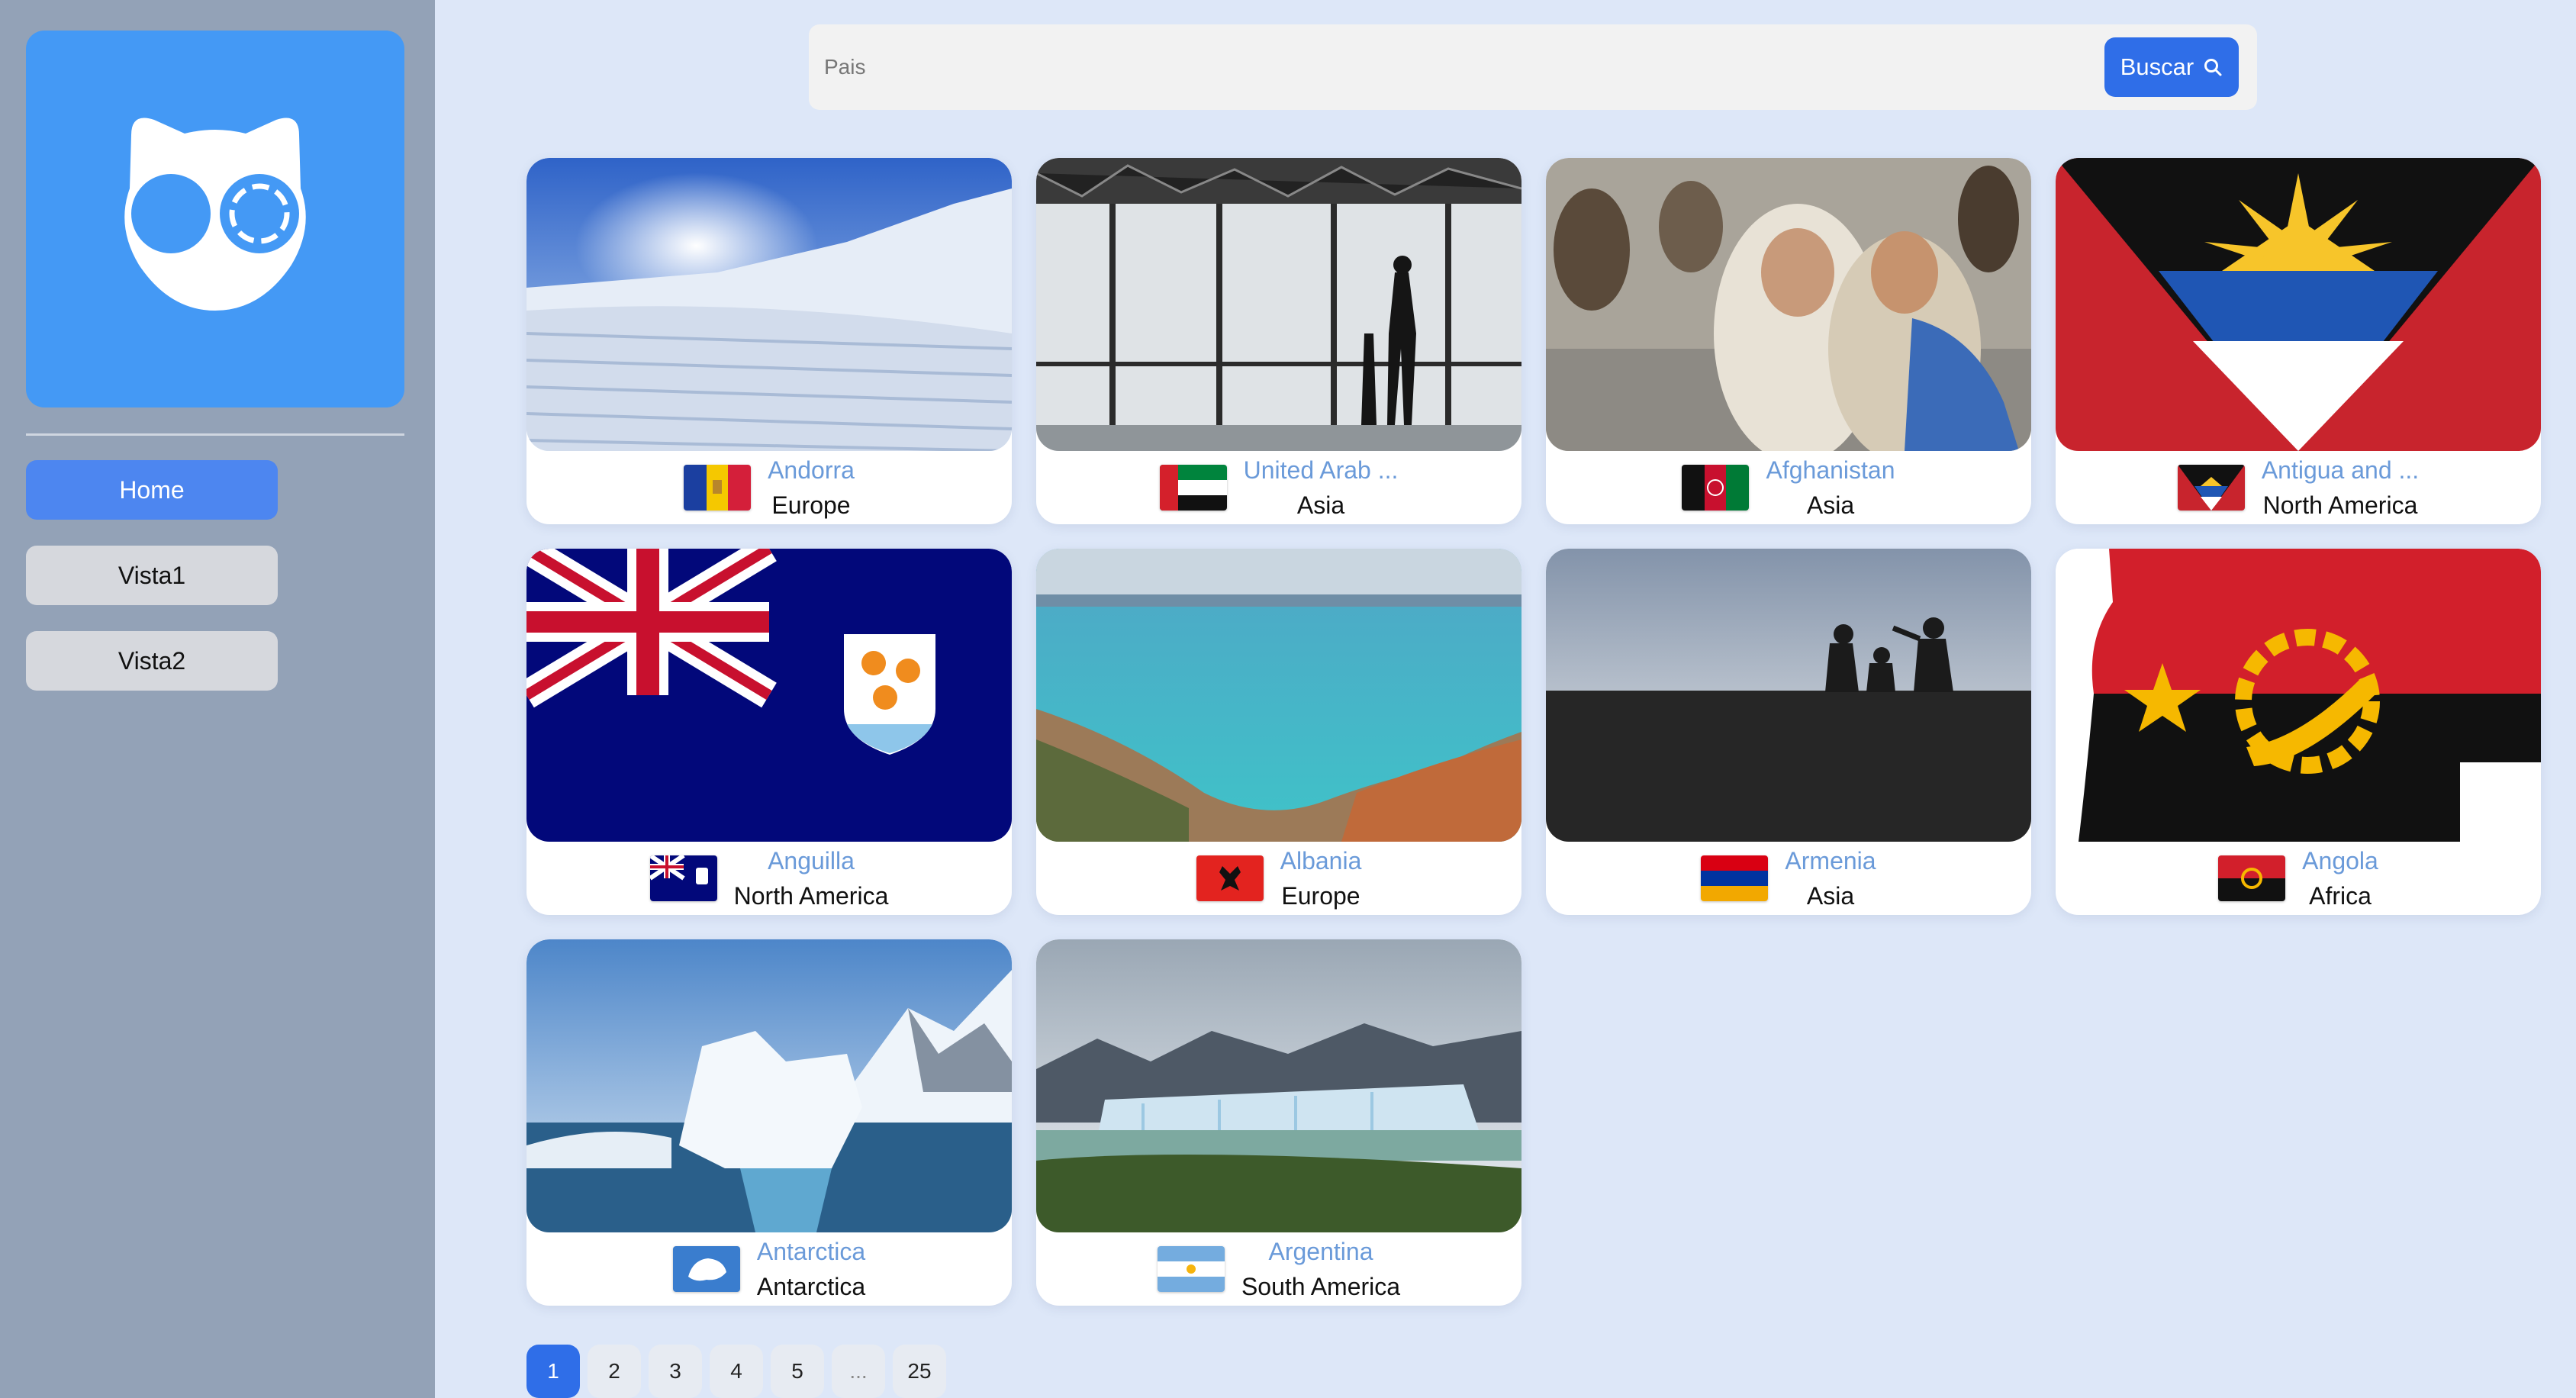  I want to click on country-card: Antarctica Antarctica, so click(769, 1122).